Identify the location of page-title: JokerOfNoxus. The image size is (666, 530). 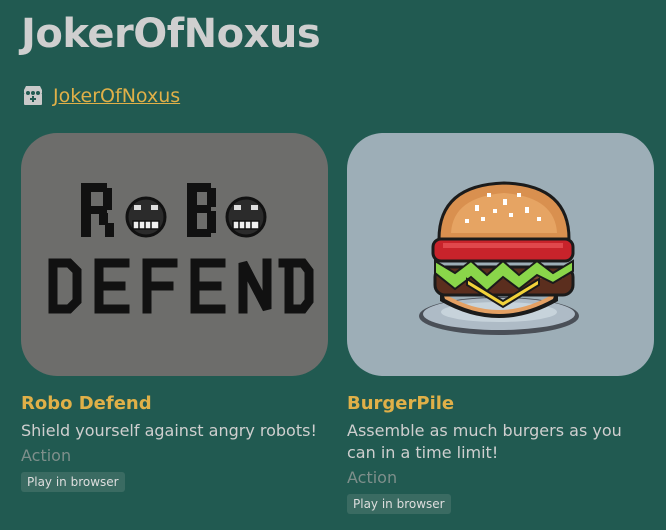
(171, 34).